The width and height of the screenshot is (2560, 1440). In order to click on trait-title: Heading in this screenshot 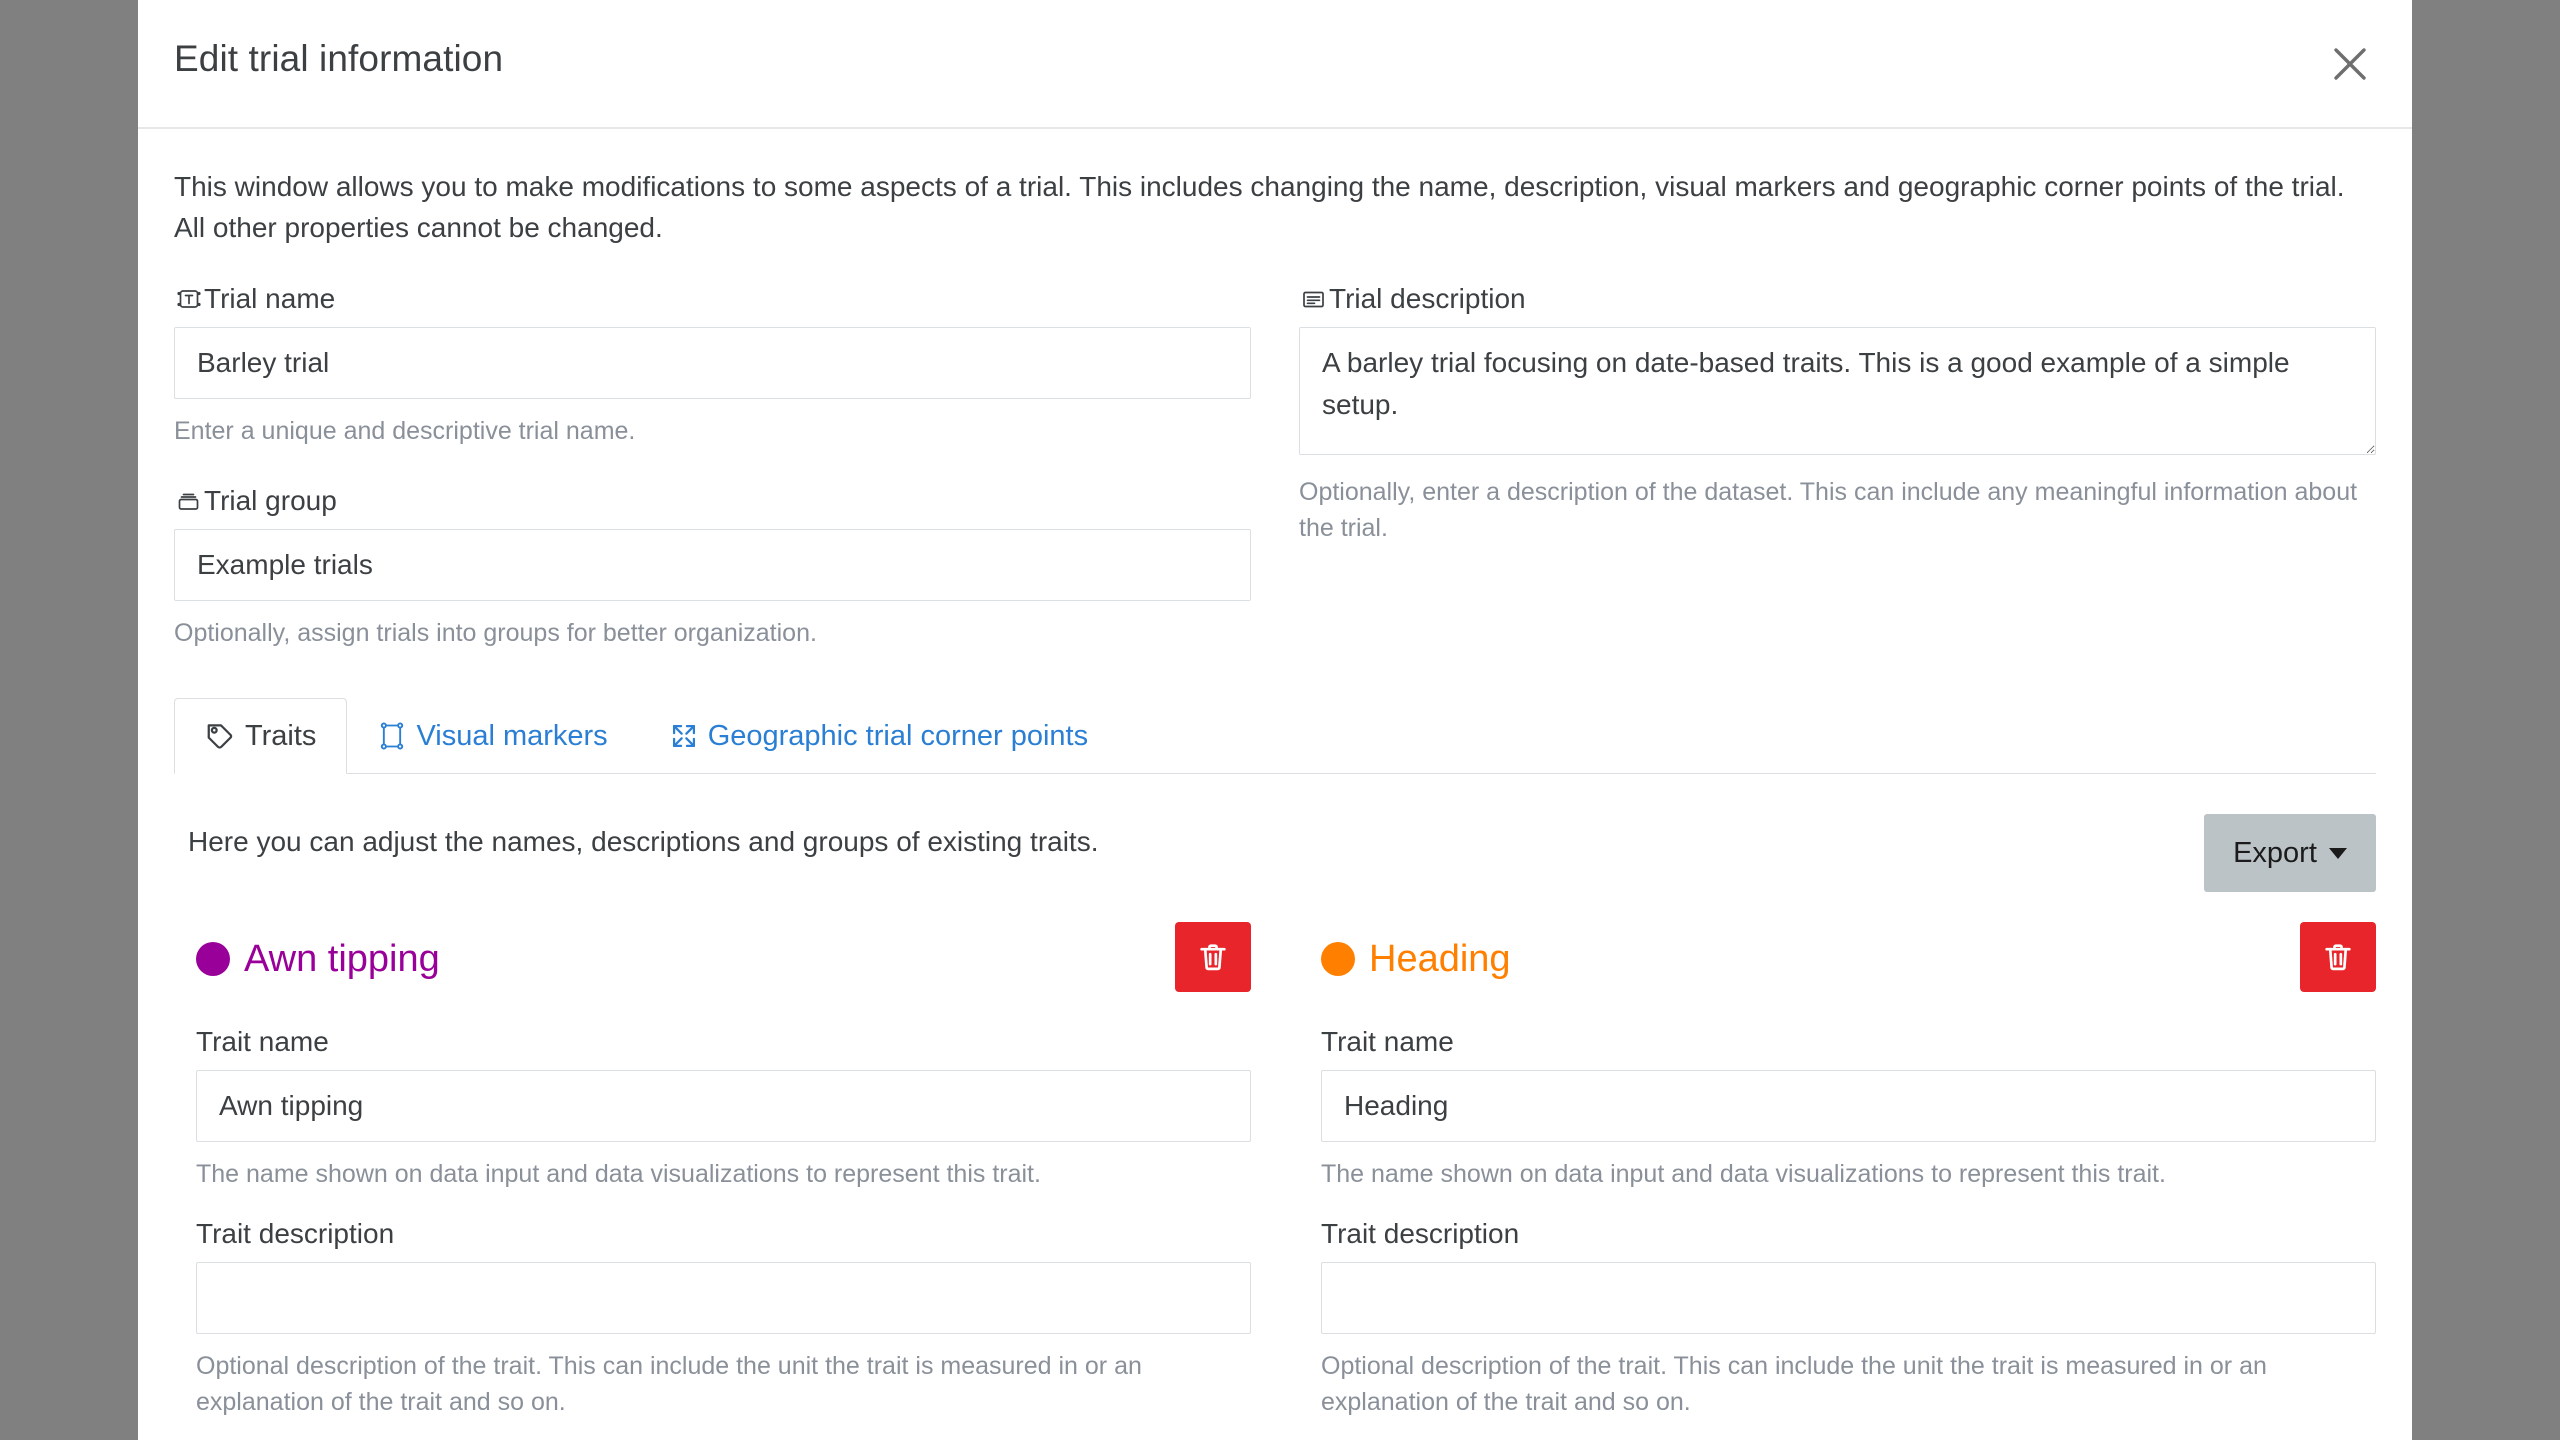, I will do `click(1405, 959)`.